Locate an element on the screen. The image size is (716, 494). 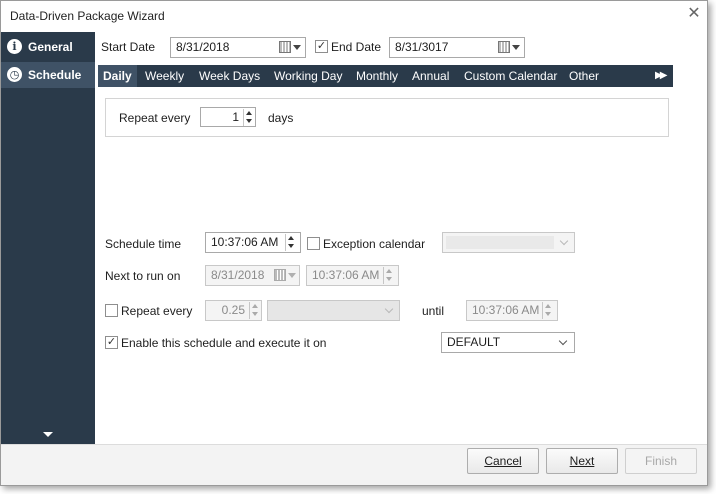
repeat-interval-value: 0.25 is located at coordinates (233, 310).